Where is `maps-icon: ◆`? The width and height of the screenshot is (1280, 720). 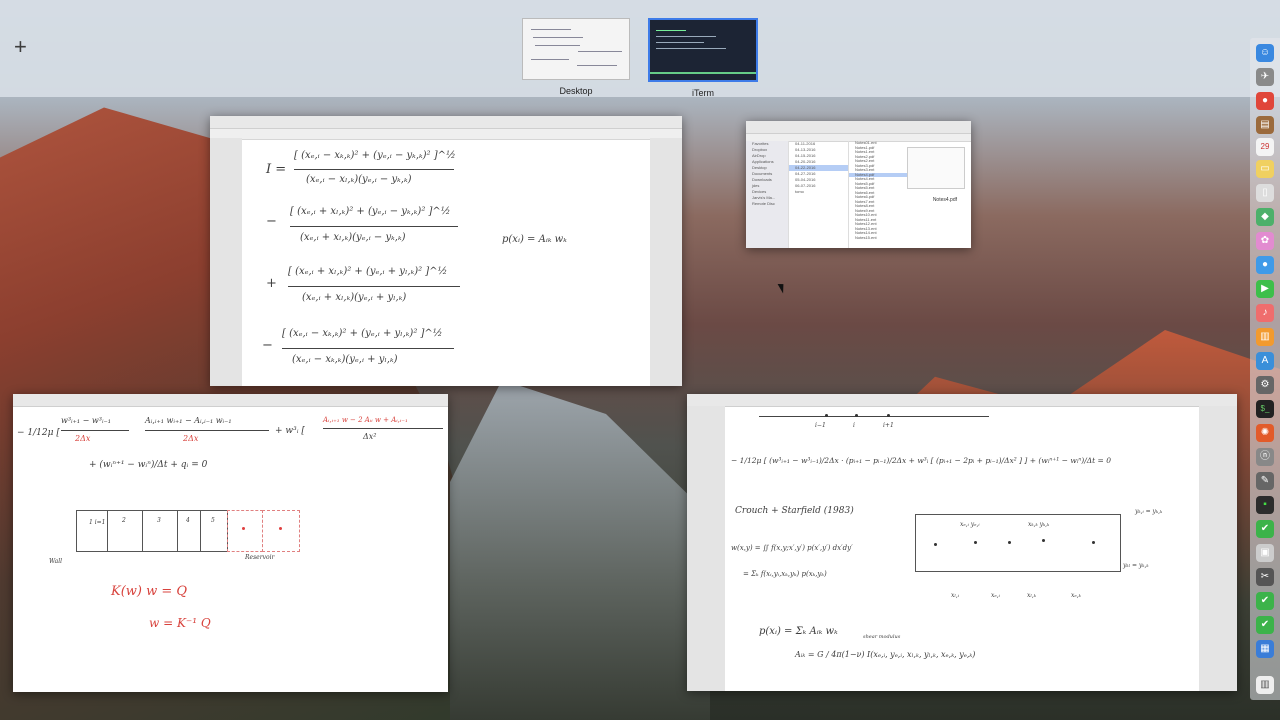 maps-icon: ◆ is located at coordinates (1265, 217).